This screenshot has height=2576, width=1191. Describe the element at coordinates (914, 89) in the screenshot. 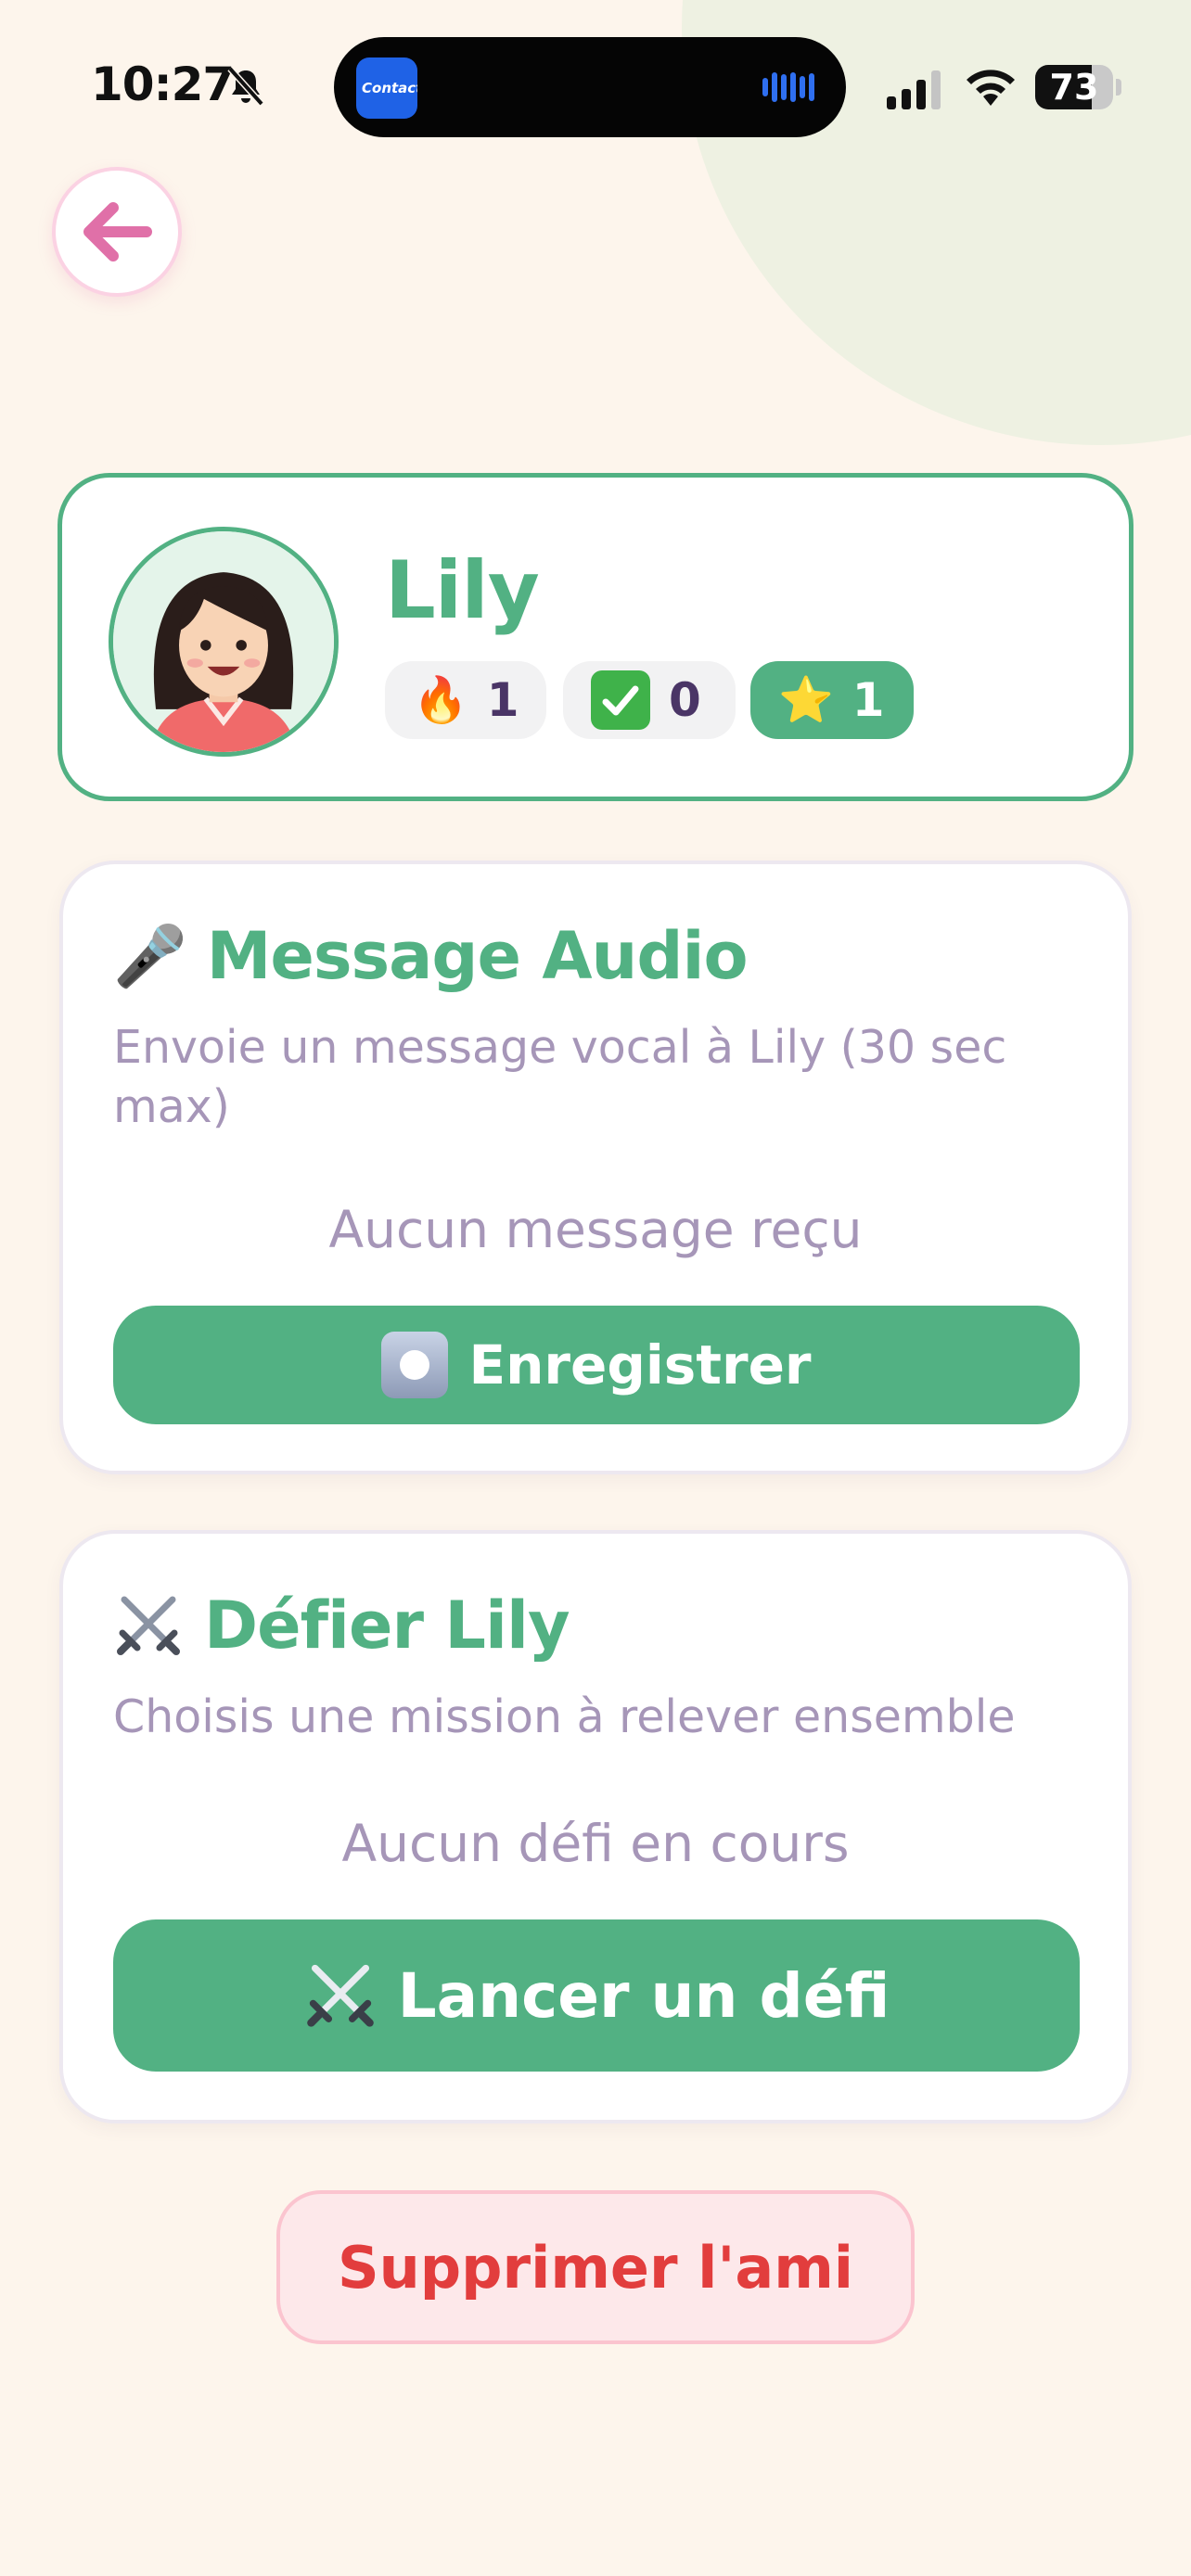

I see `cellular-signal-icon` at that location.